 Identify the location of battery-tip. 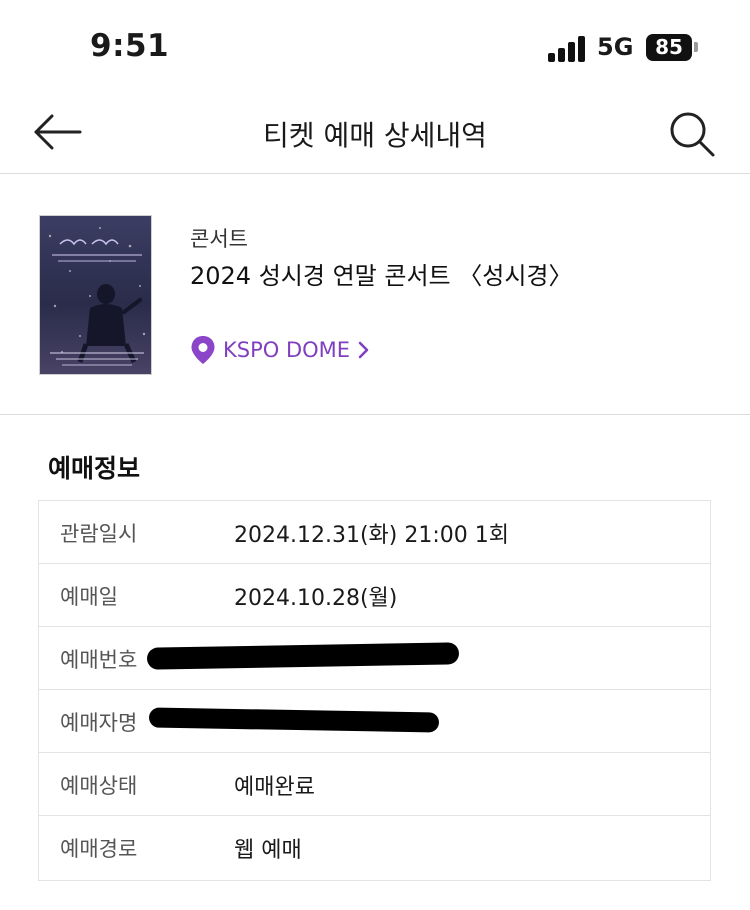
(696, 47).